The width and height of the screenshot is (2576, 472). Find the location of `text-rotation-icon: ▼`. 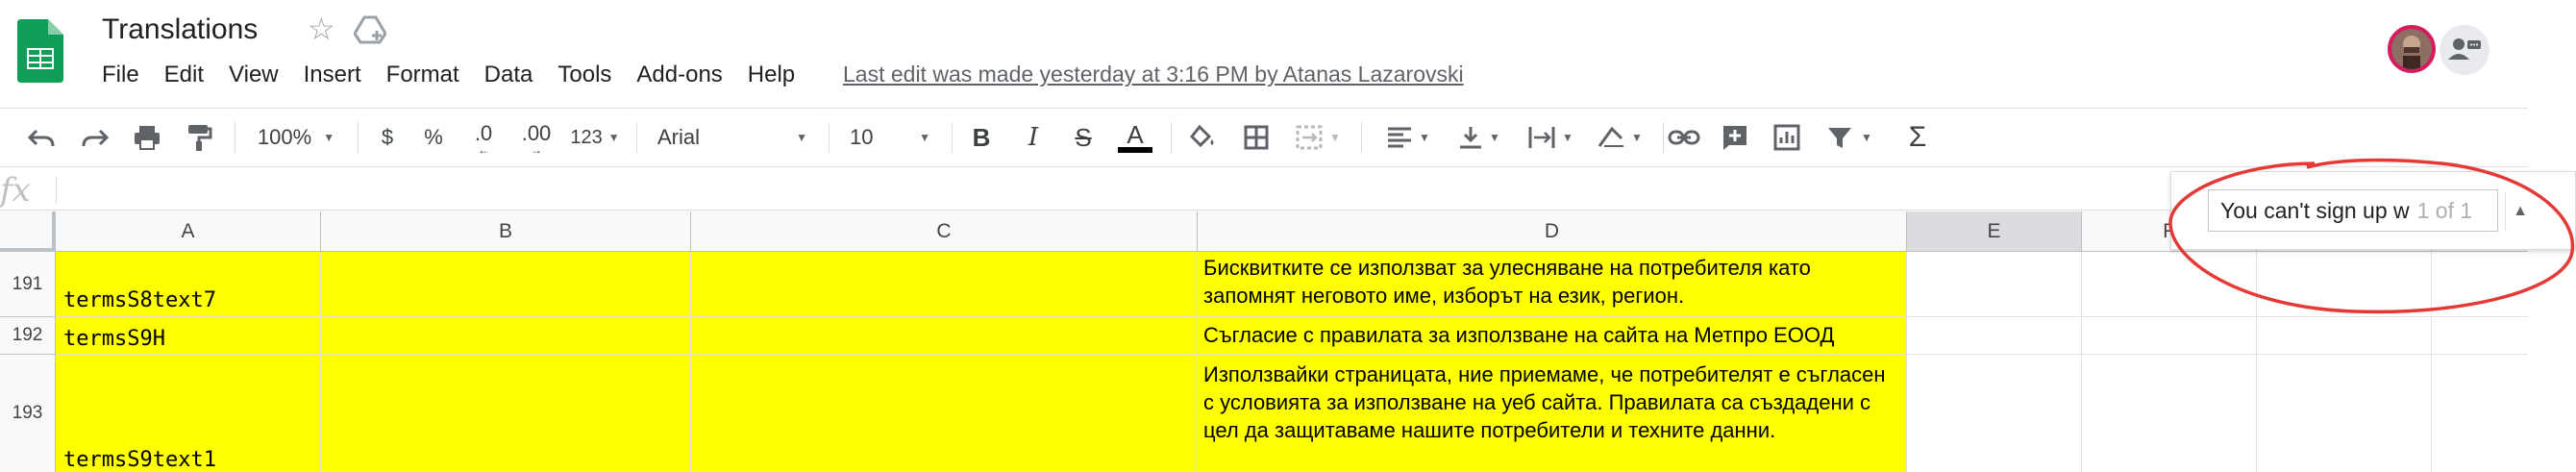

text-rotation-icon: ▼ is located at coordinates (1620, 137).